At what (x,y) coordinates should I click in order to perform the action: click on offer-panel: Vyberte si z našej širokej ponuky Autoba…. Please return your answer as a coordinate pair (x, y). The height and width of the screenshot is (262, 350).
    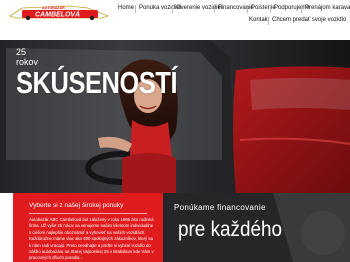
    Looking at the image, I should click on (88, 227).